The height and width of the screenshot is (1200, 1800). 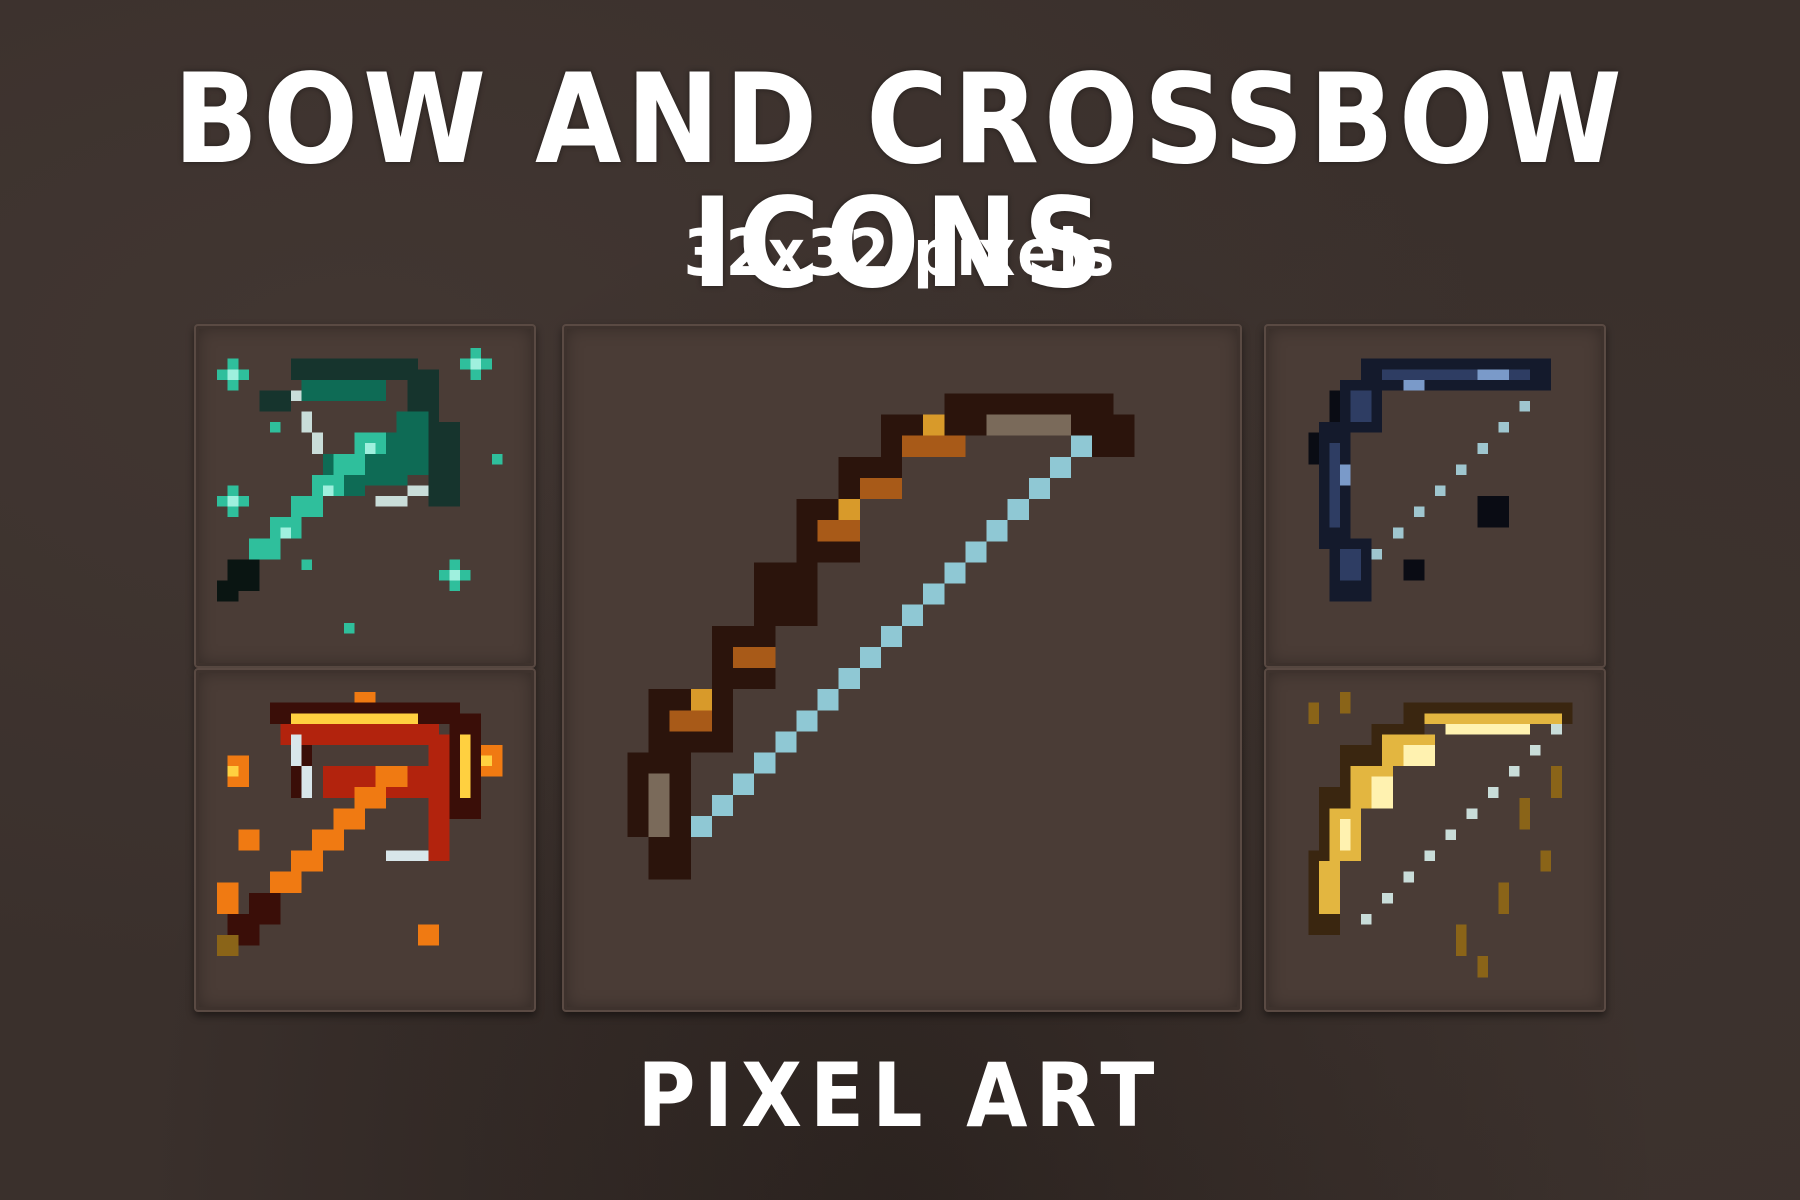 I want to click on golden-bow-panel, so click(x=1435, y=840).